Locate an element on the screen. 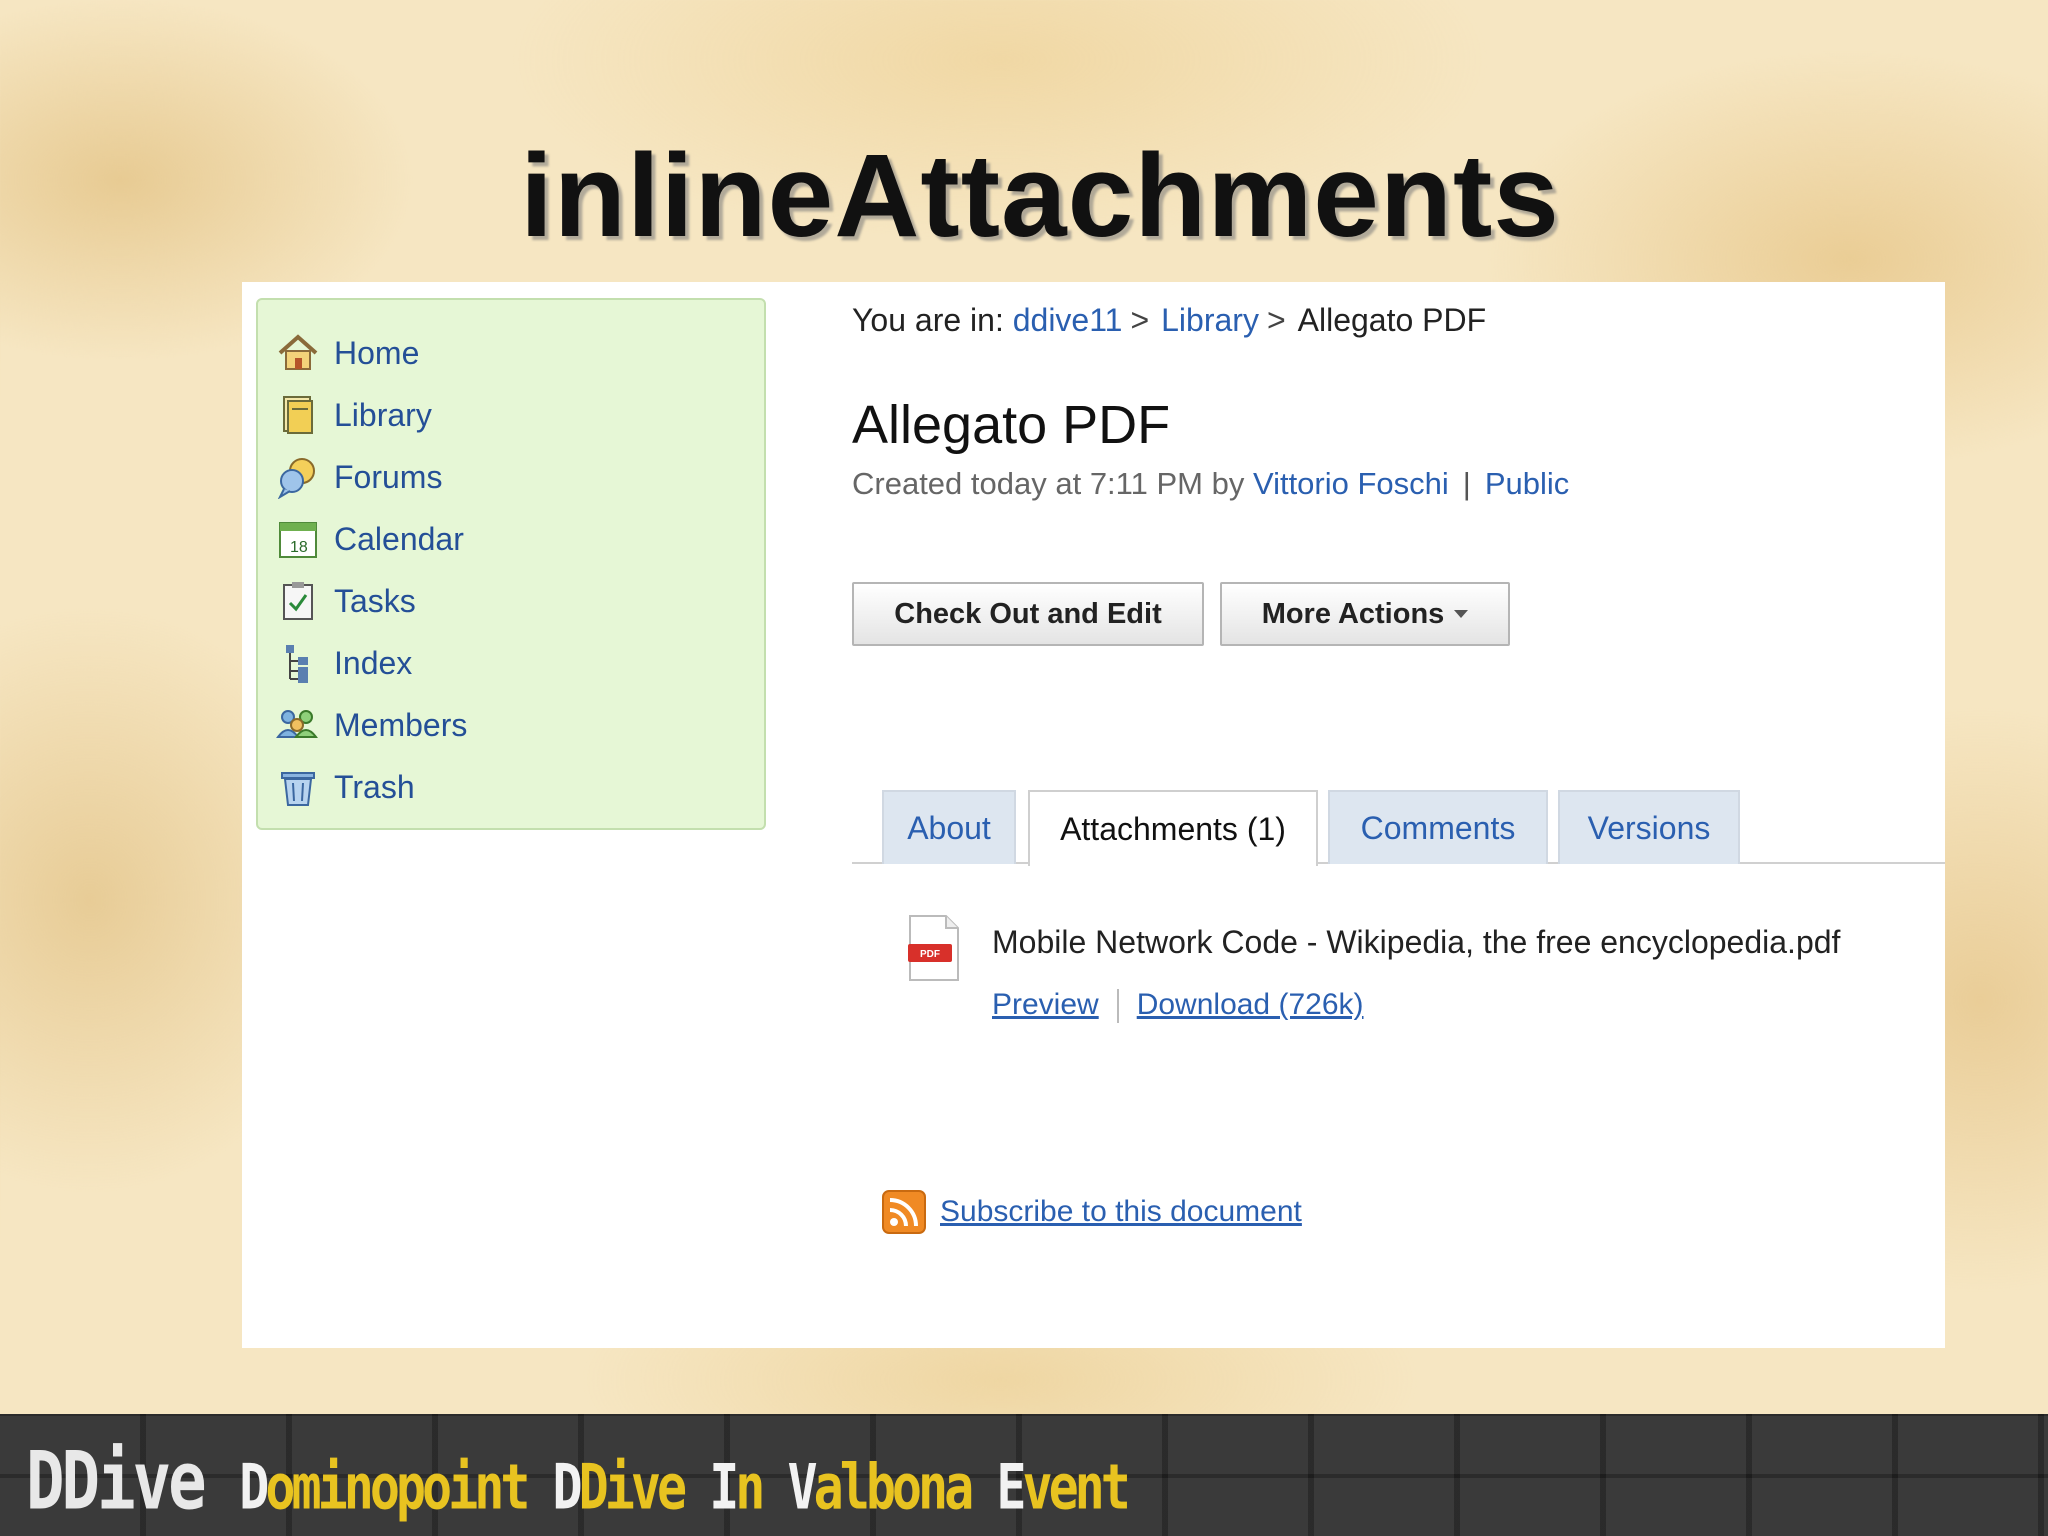 This screenshot has width=2048, height=1536. breadcrumb-current: Allegato PDF is located at coordinates (1392, 320).